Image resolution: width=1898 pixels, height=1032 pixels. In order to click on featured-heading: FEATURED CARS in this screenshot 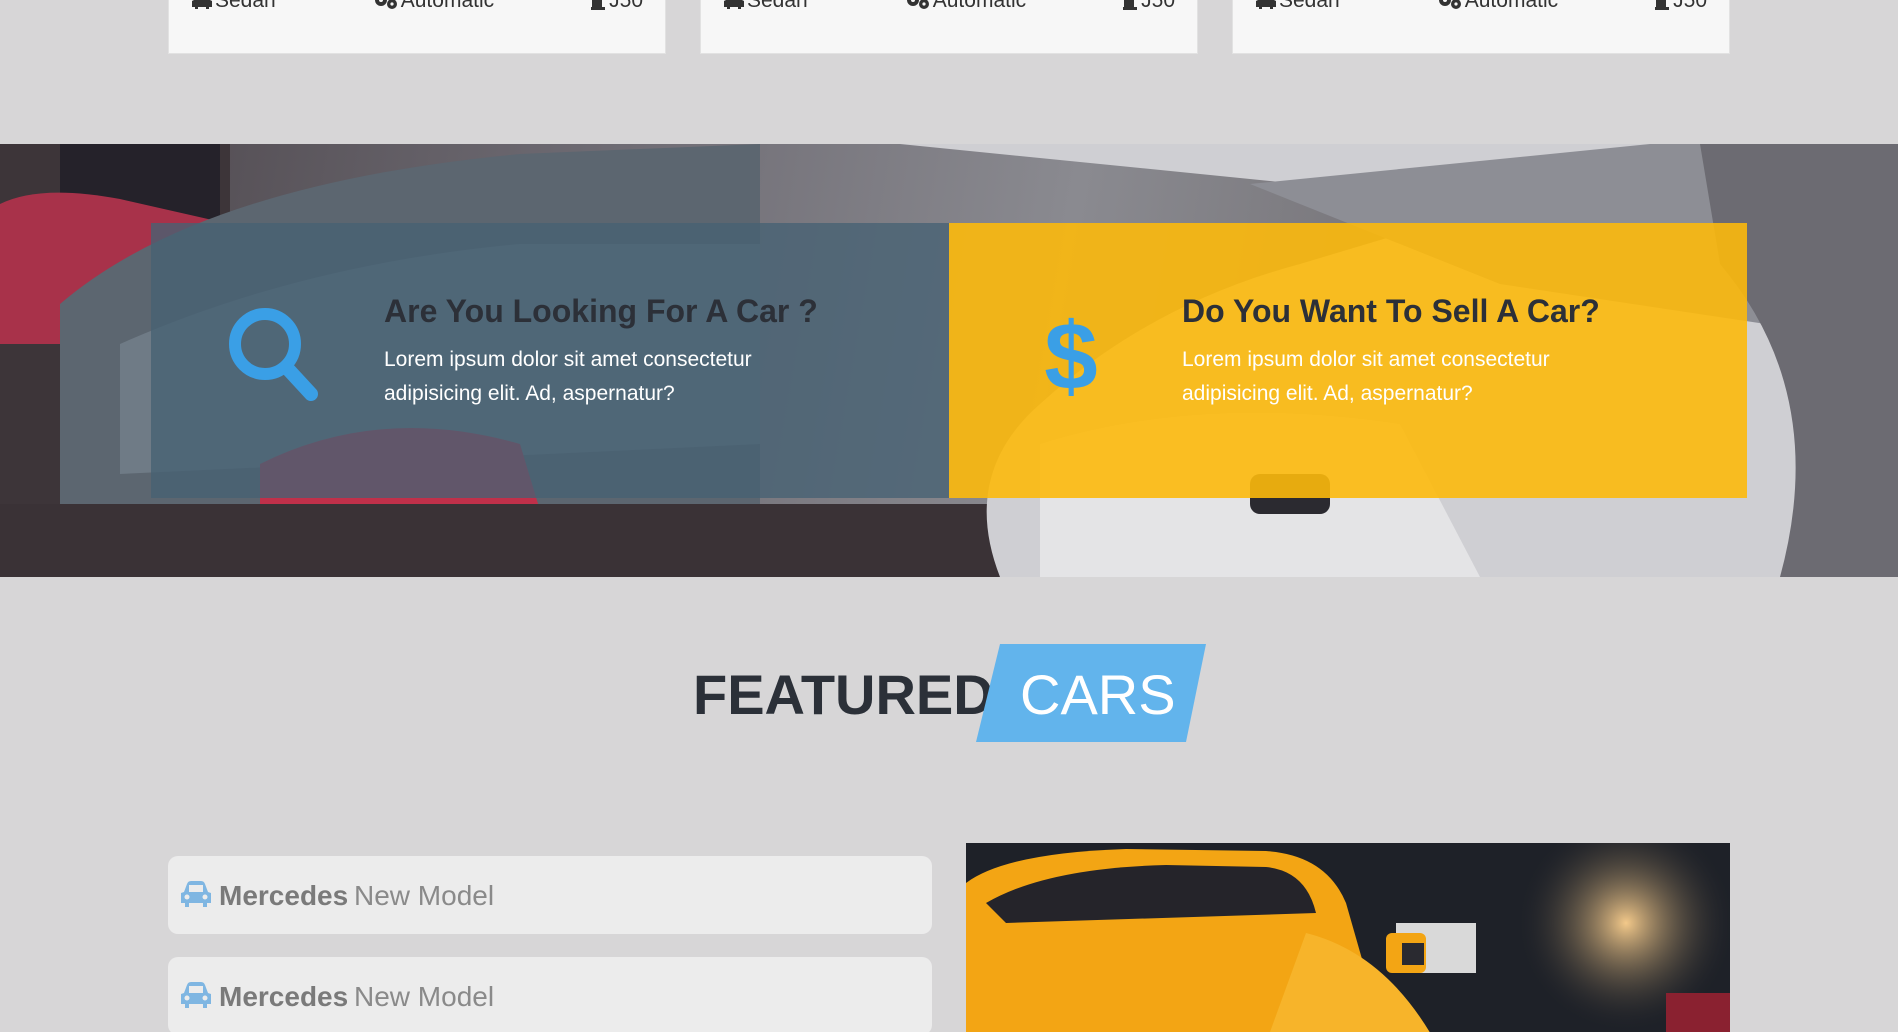, I will do `click(949, 693)`.